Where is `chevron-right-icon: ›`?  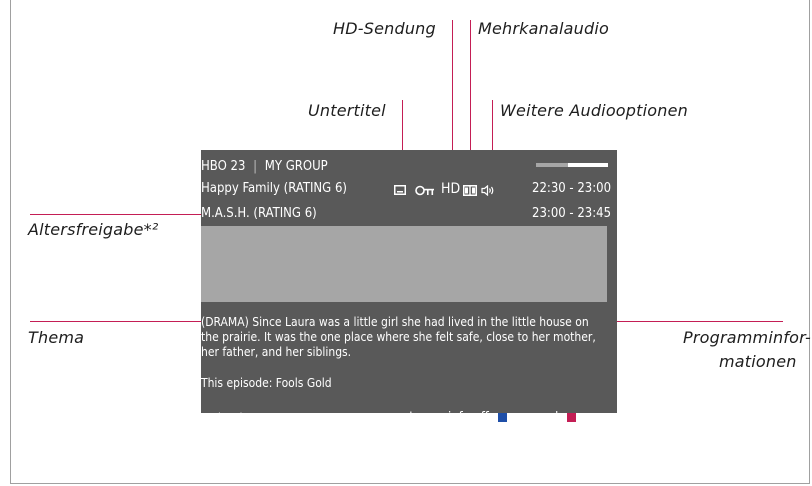
chevron-right-icon: › is located at coordinates (425, 417).